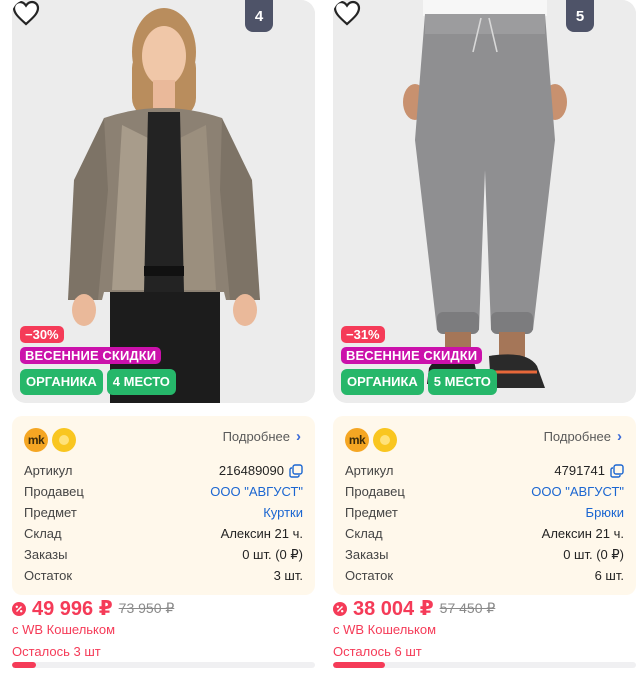 The width and height of the screenshot is (639, 680). Describe the element at coordinates (42, 334) in the screenshot. I see `discount-badge: −30%` at that location.